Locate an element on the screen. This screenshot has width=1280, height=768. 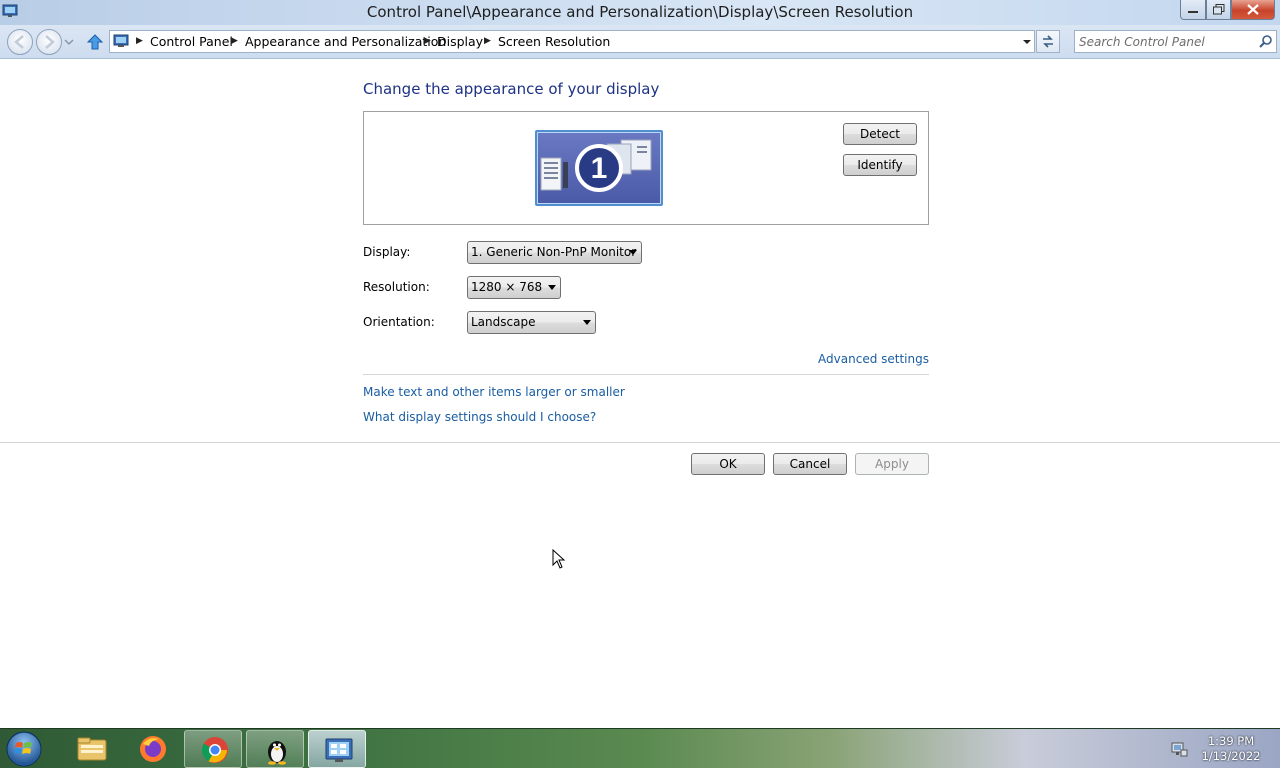
address-dropdown-icon is located at coordinates (1027, 41).